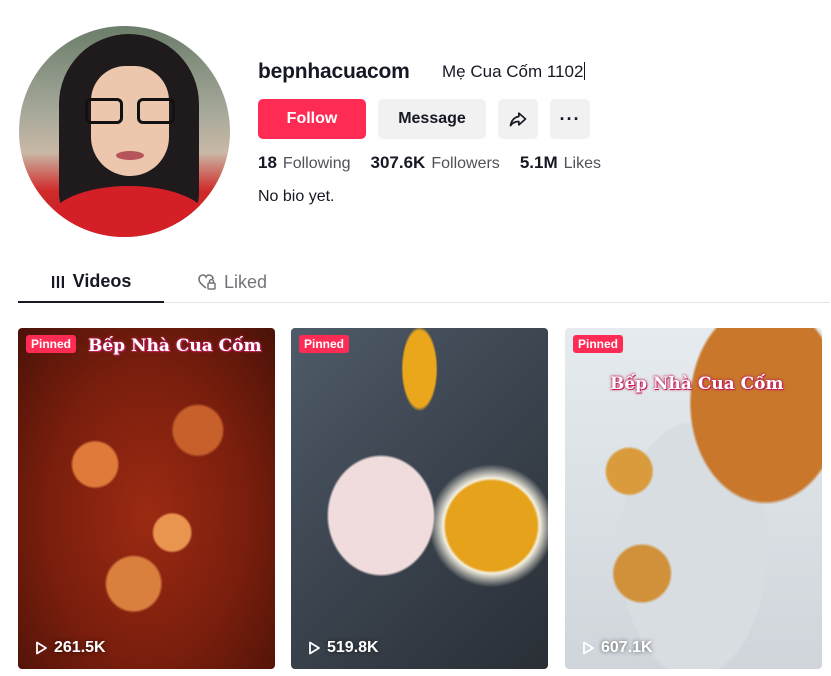  I want to click on view-count-text: 261.5K, so click(80, 647).